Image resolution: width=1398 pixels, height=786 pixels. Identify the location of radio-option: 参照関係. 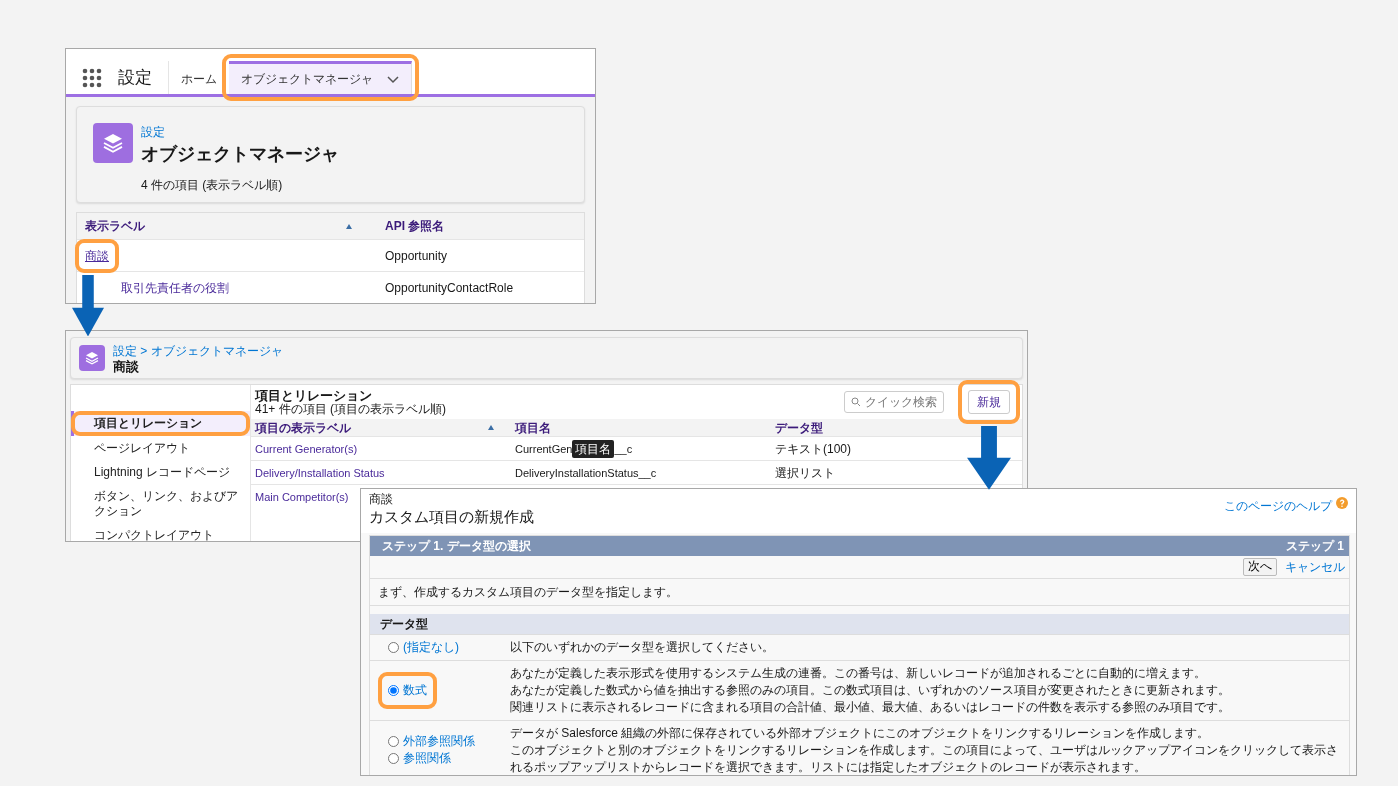
(419, 759).